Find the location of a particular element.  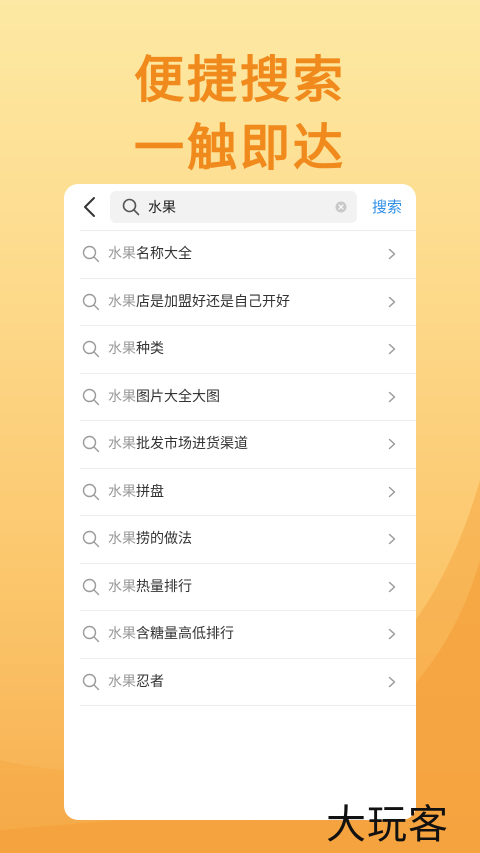

list-item: 水果含糖量高低排行 is located at coordinates (248, 634).